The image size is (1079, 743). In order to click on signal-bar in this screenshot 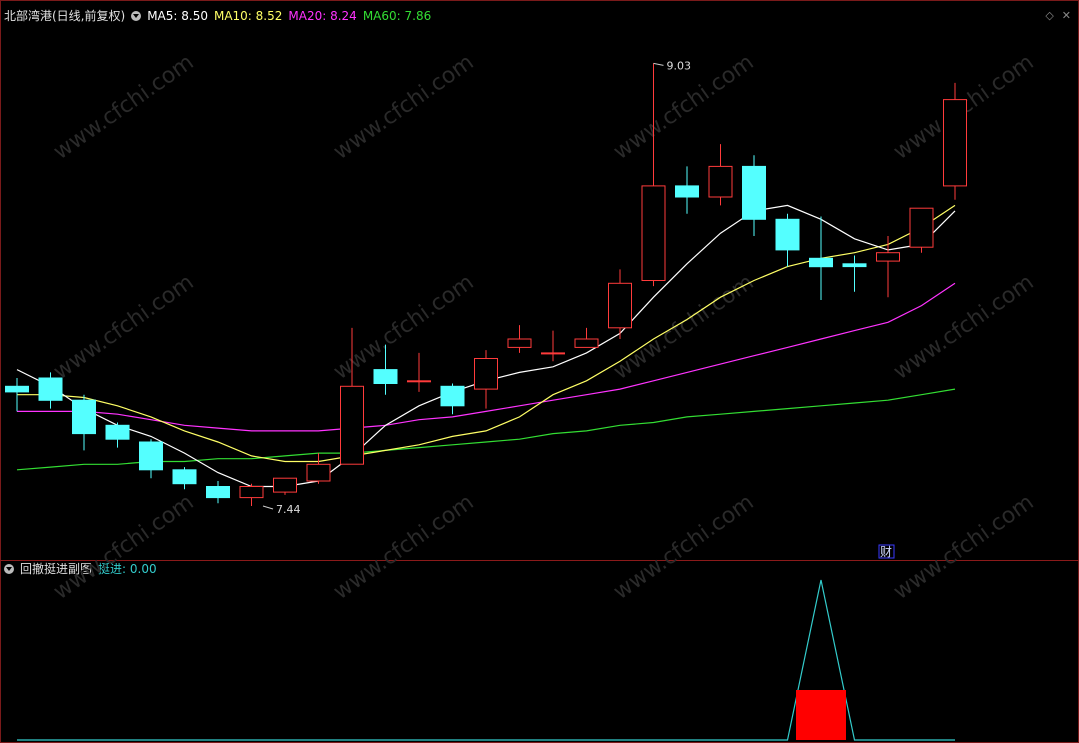, I will do `click(821, 715)`.